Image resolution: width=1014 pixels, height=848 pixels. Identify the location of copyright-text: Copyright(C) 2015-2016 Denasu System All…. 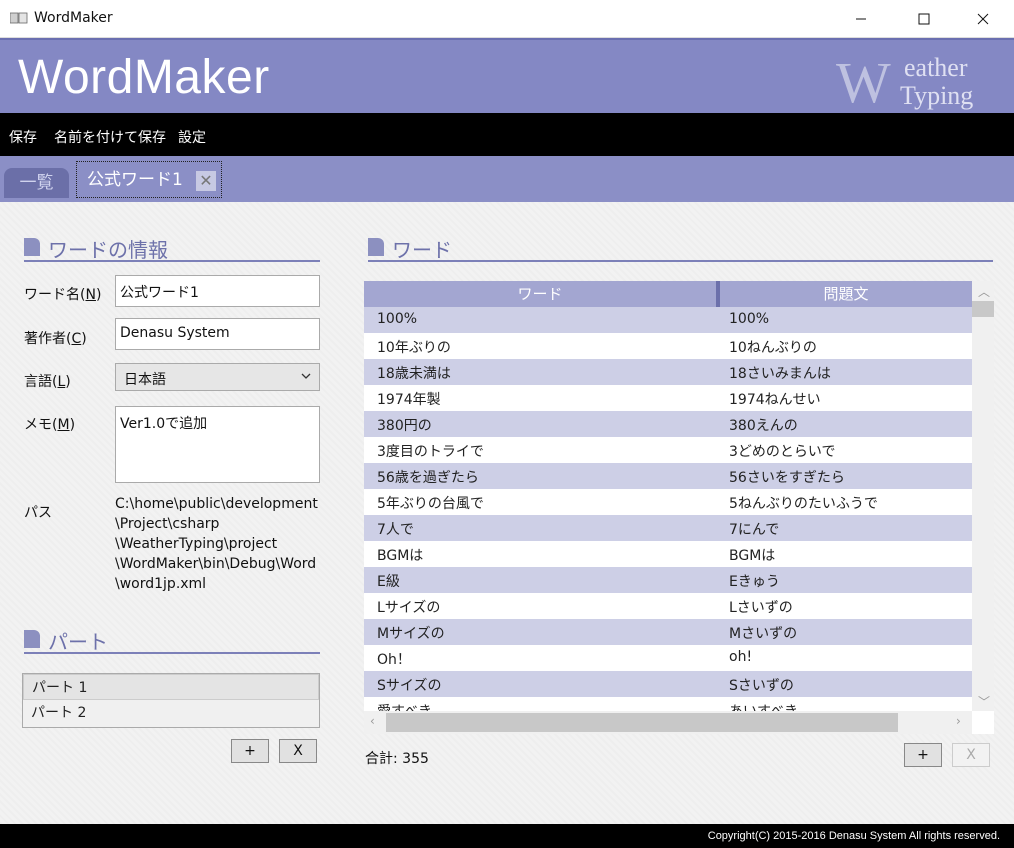
(853, 836).